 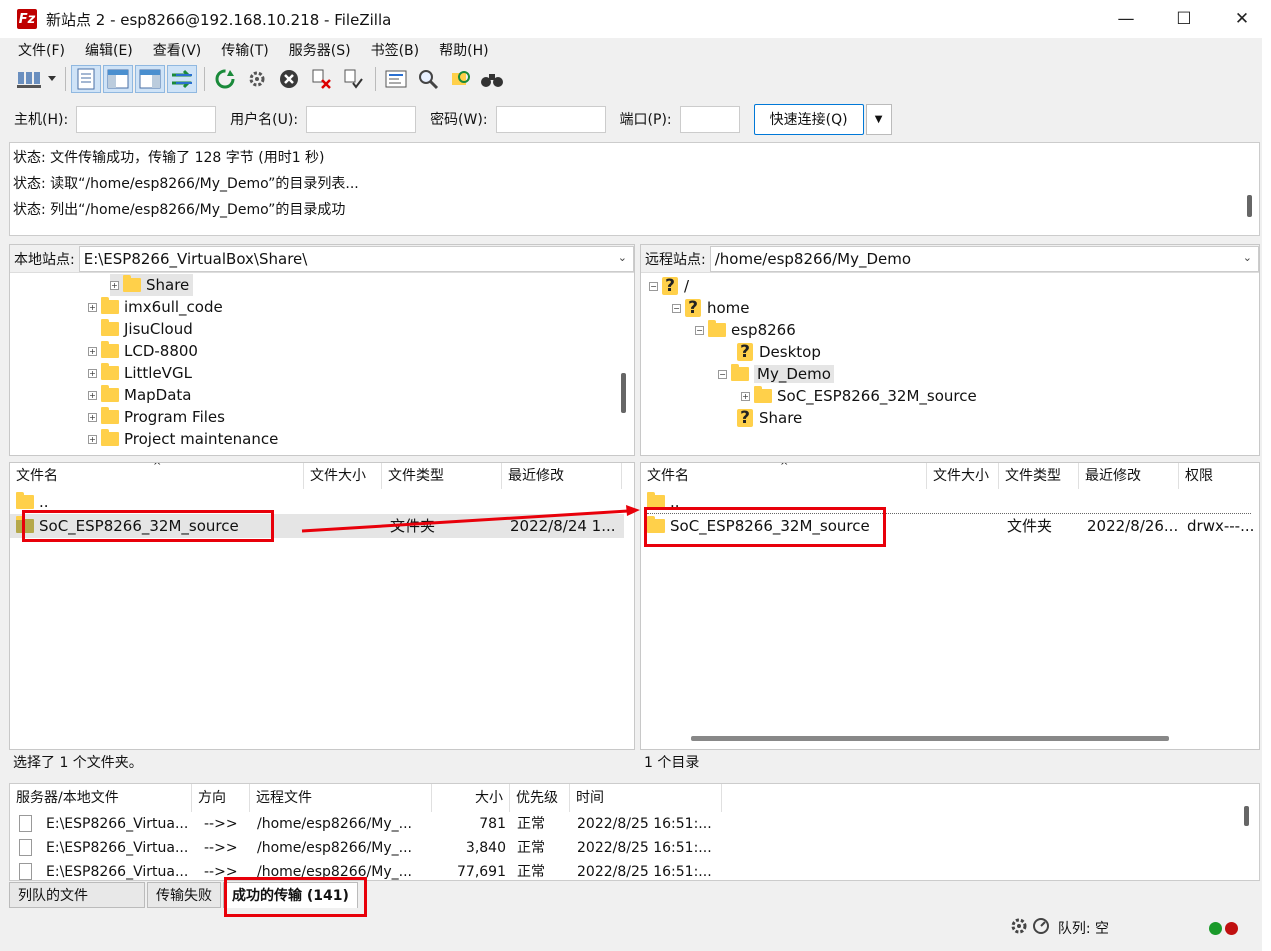 I want to click on annotation-arrow, so click(x=470, y=519).